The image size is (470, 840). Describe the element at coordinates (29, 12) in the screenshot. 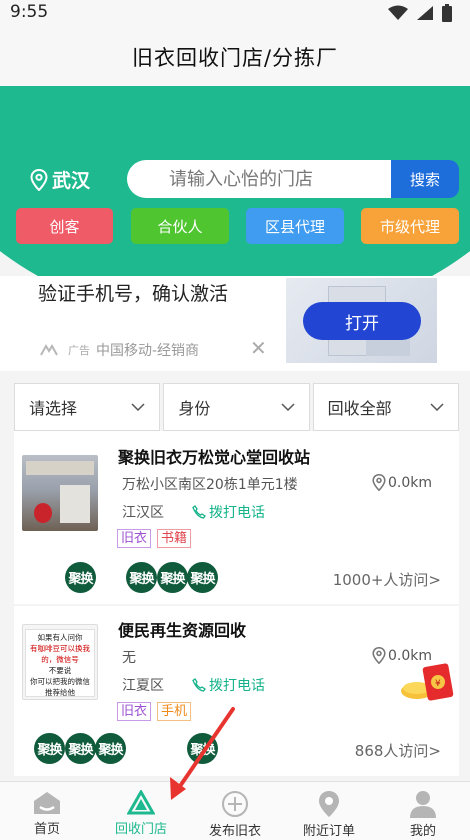

I see `status-time: 9:55` at that location.